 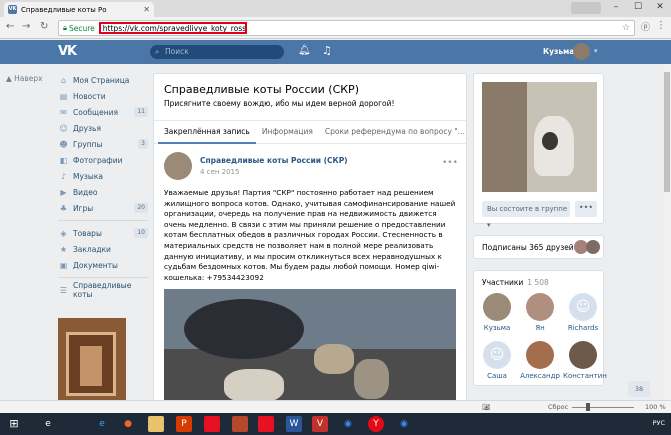 I want to click on join-status-button: Вы состоите в группе ▾, so click(x=526, y=215).